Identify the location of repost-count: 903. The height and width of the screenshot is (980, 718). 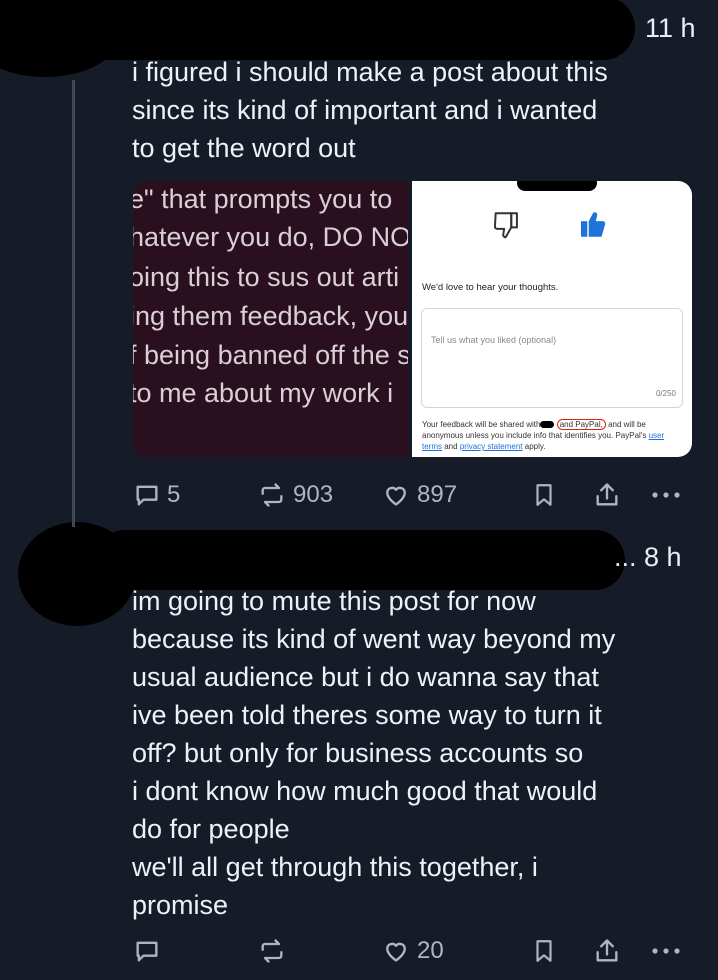
(313, 494).